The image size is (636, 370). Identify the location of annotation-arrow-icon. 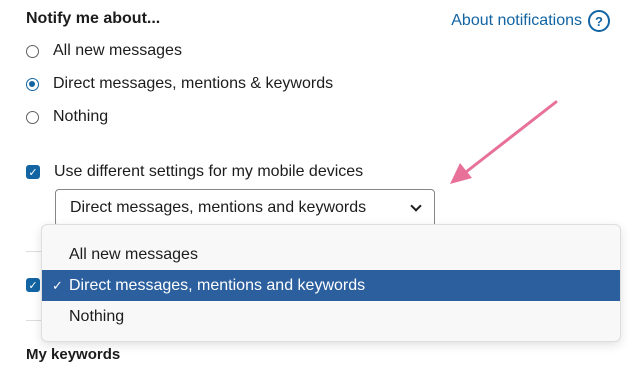
(504, 142).